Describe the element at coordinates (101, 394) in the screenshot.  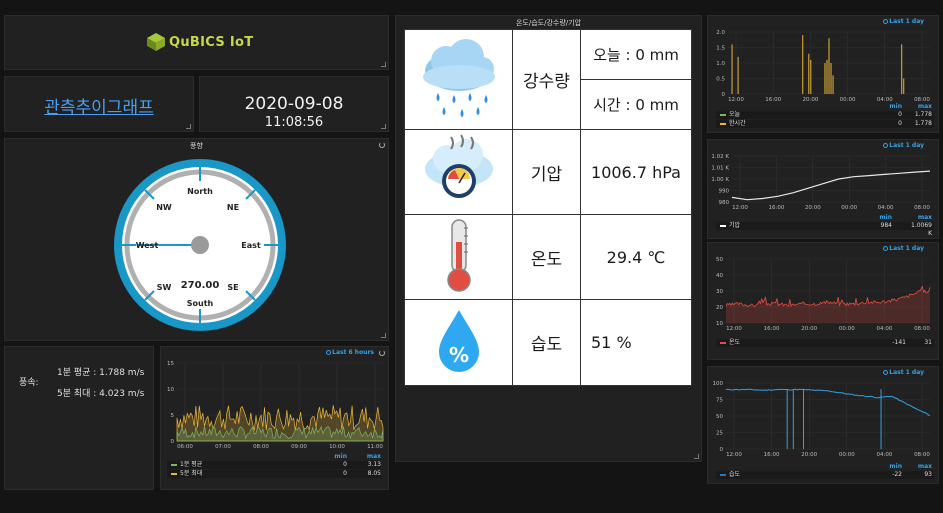
I see `wind-max-5min: 5분 최대 : 4.023 m/s` at that location.